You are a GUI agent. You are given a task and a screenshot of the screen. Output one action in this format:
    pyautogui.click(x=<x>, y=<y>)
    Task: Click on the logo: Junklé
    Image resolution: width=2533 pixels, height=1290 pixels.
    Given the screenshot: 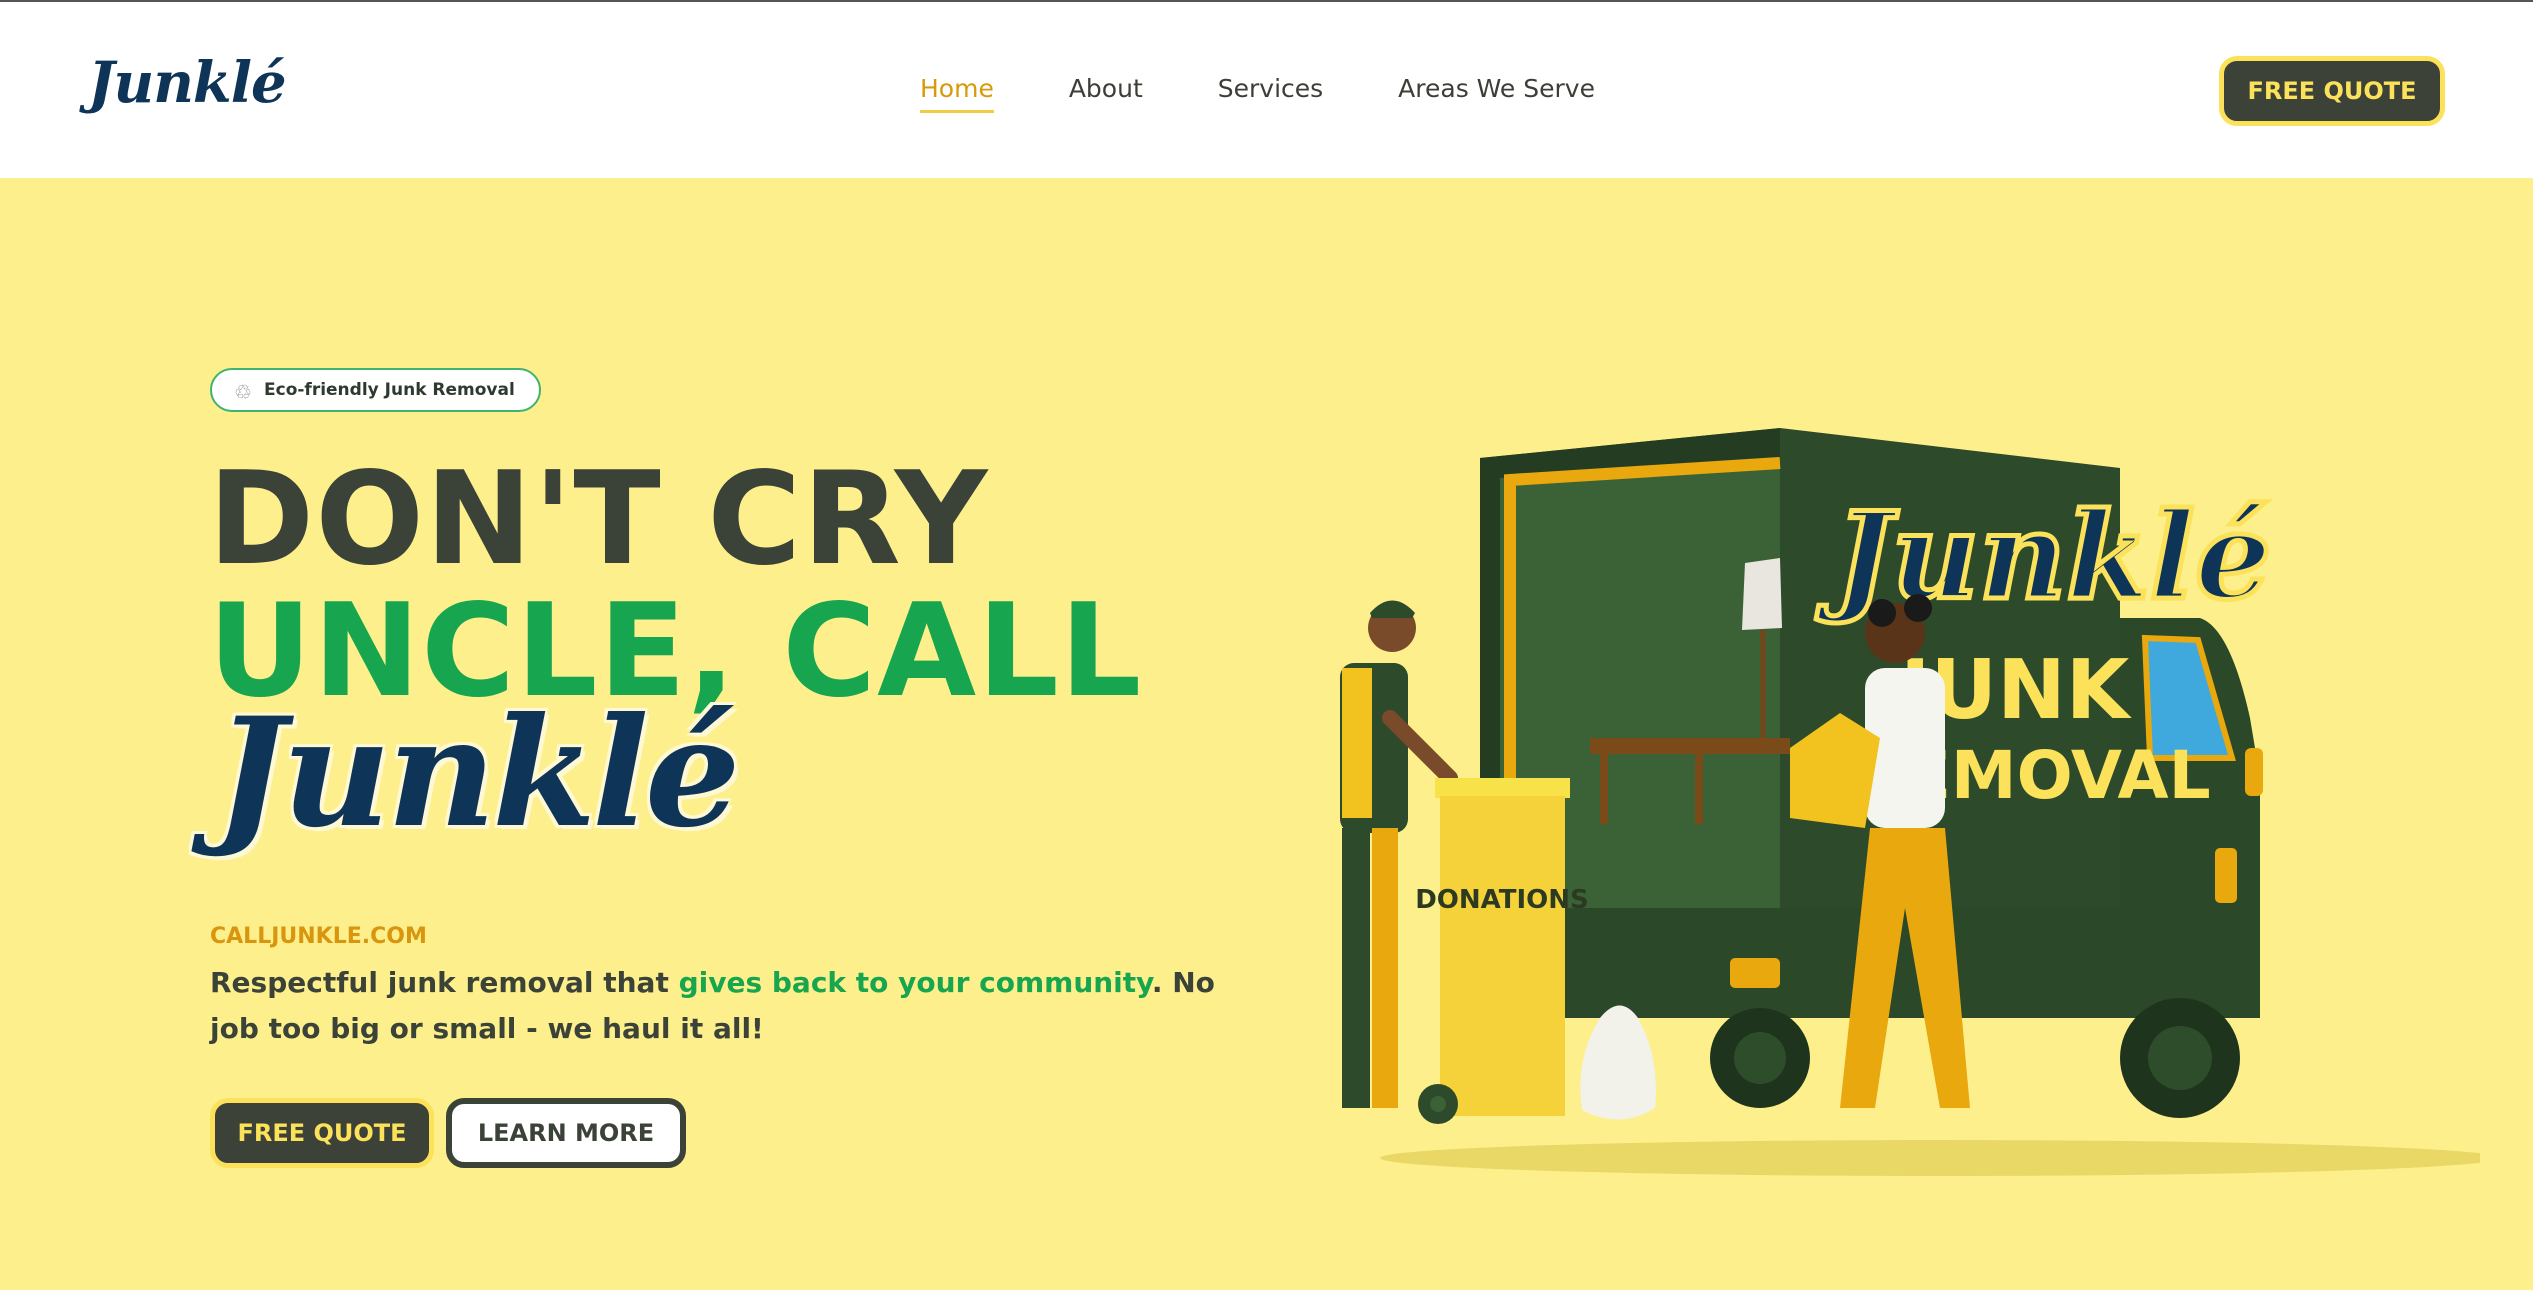 What is the action you would take?
    pyautogui.click(x=187, y=83)
    